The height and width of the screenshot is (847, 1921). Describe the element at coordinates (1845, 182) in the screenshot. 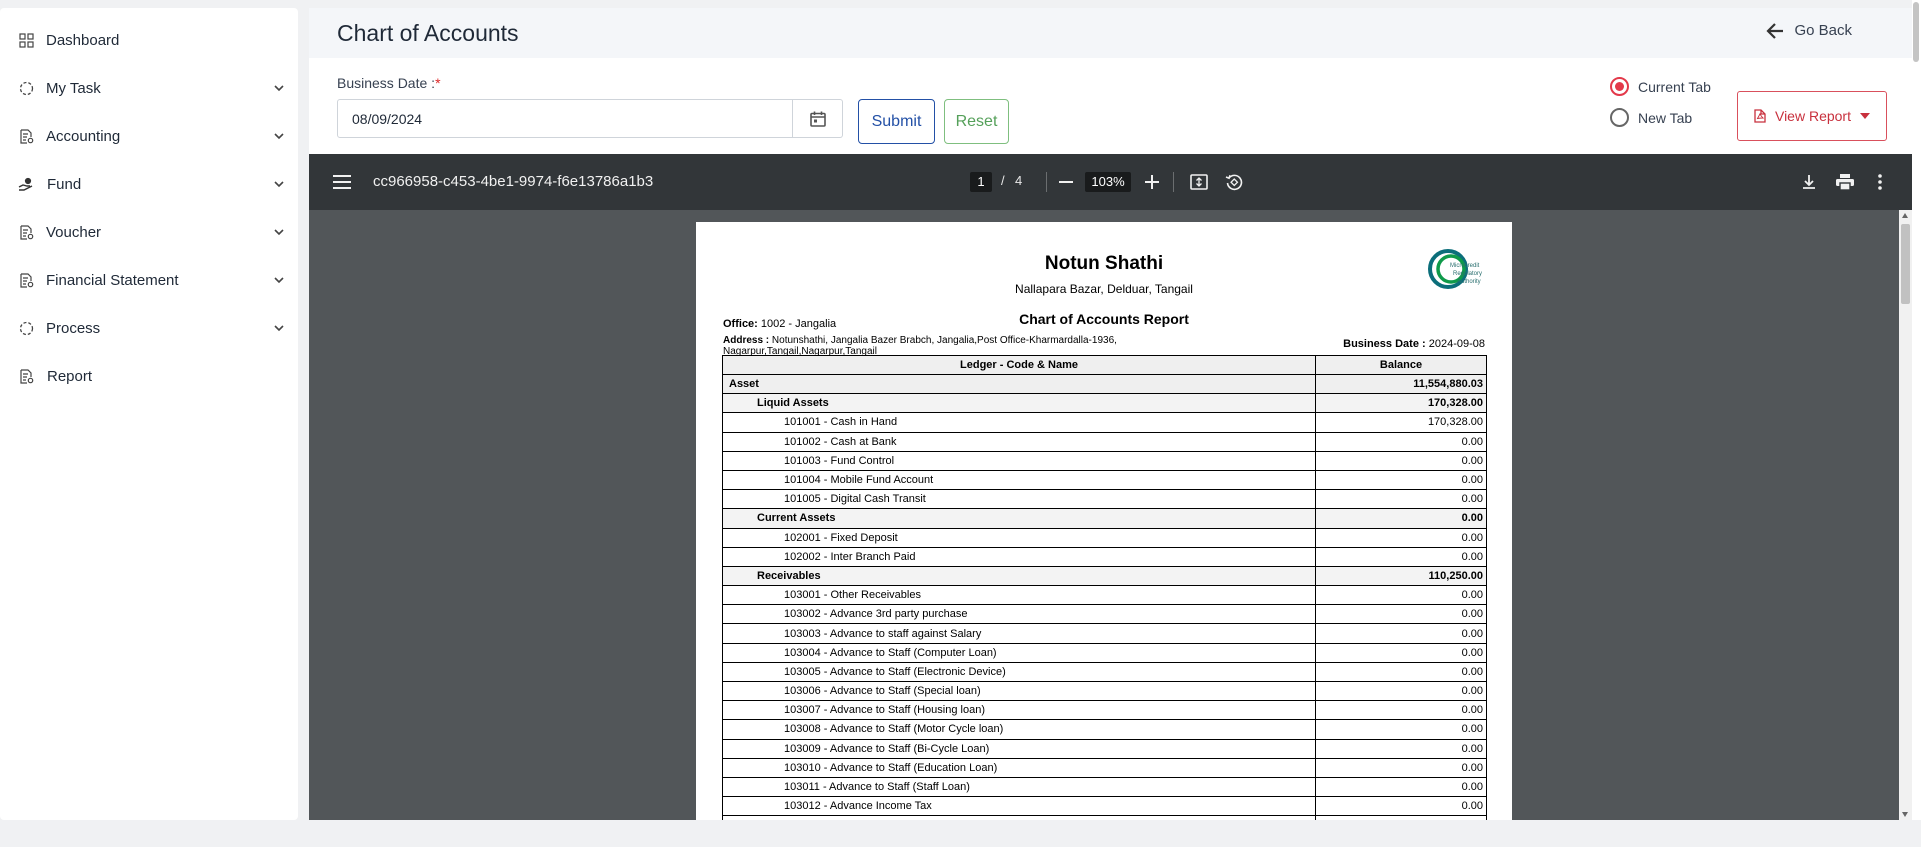

I see `print-icon` at that location.